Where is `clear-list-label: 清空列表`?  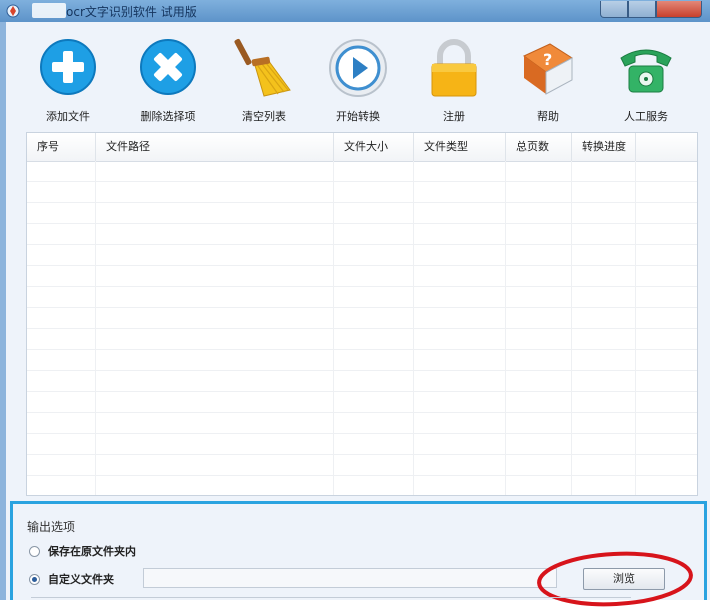
clear-list-label: 清空列表 is located at coordinates (264, 116).